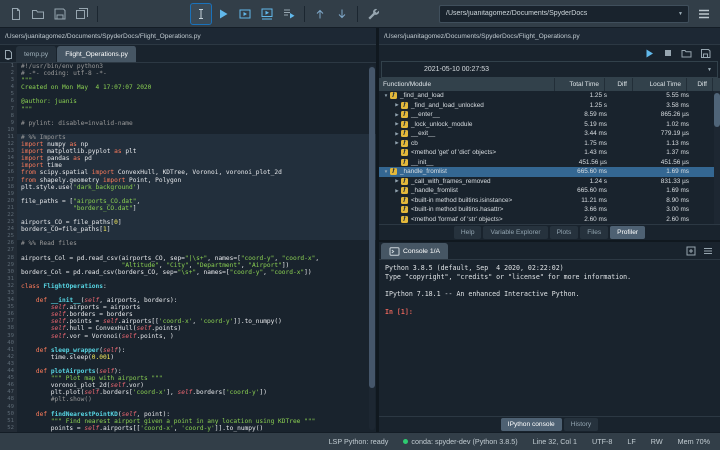 The image size is (720, 450). I want to click on line-number: 43, so click(8, 364).